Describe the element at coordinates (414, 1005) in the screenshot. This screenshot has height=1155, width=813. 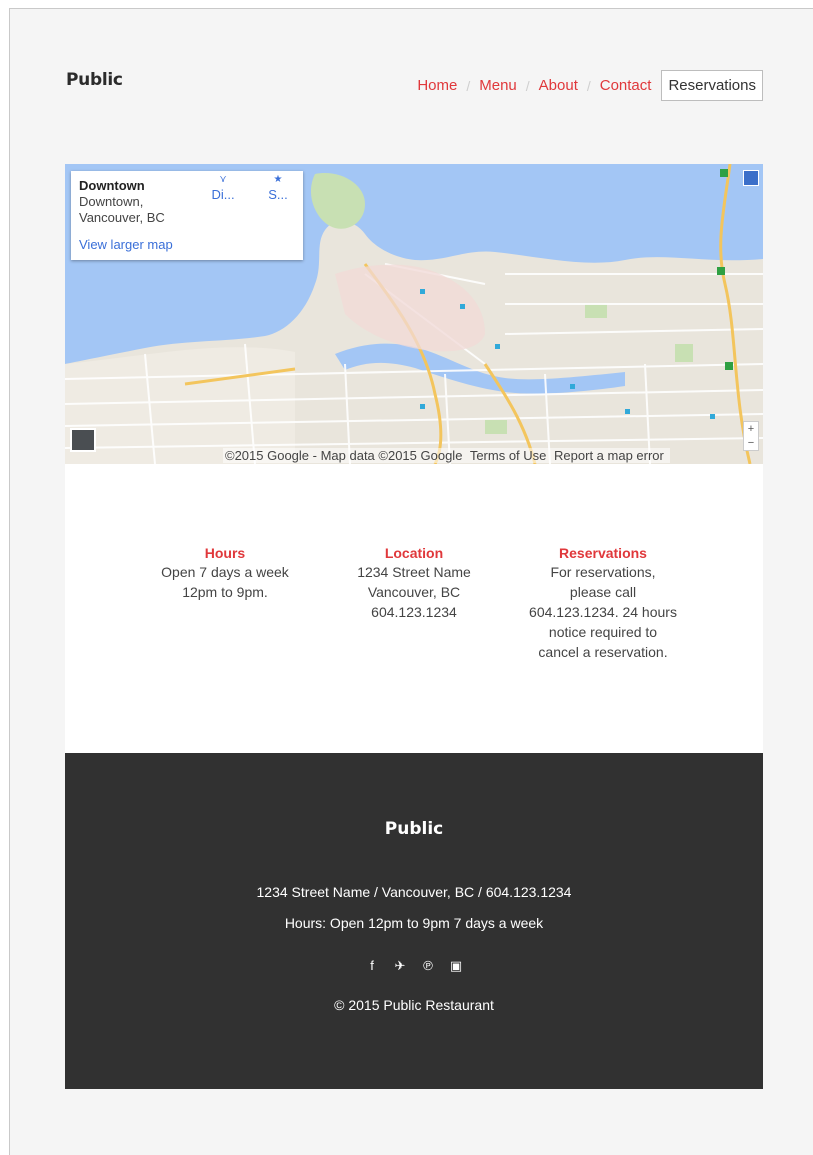
I see `footer-copyright: © 2015 Public Restaurant` at that location.